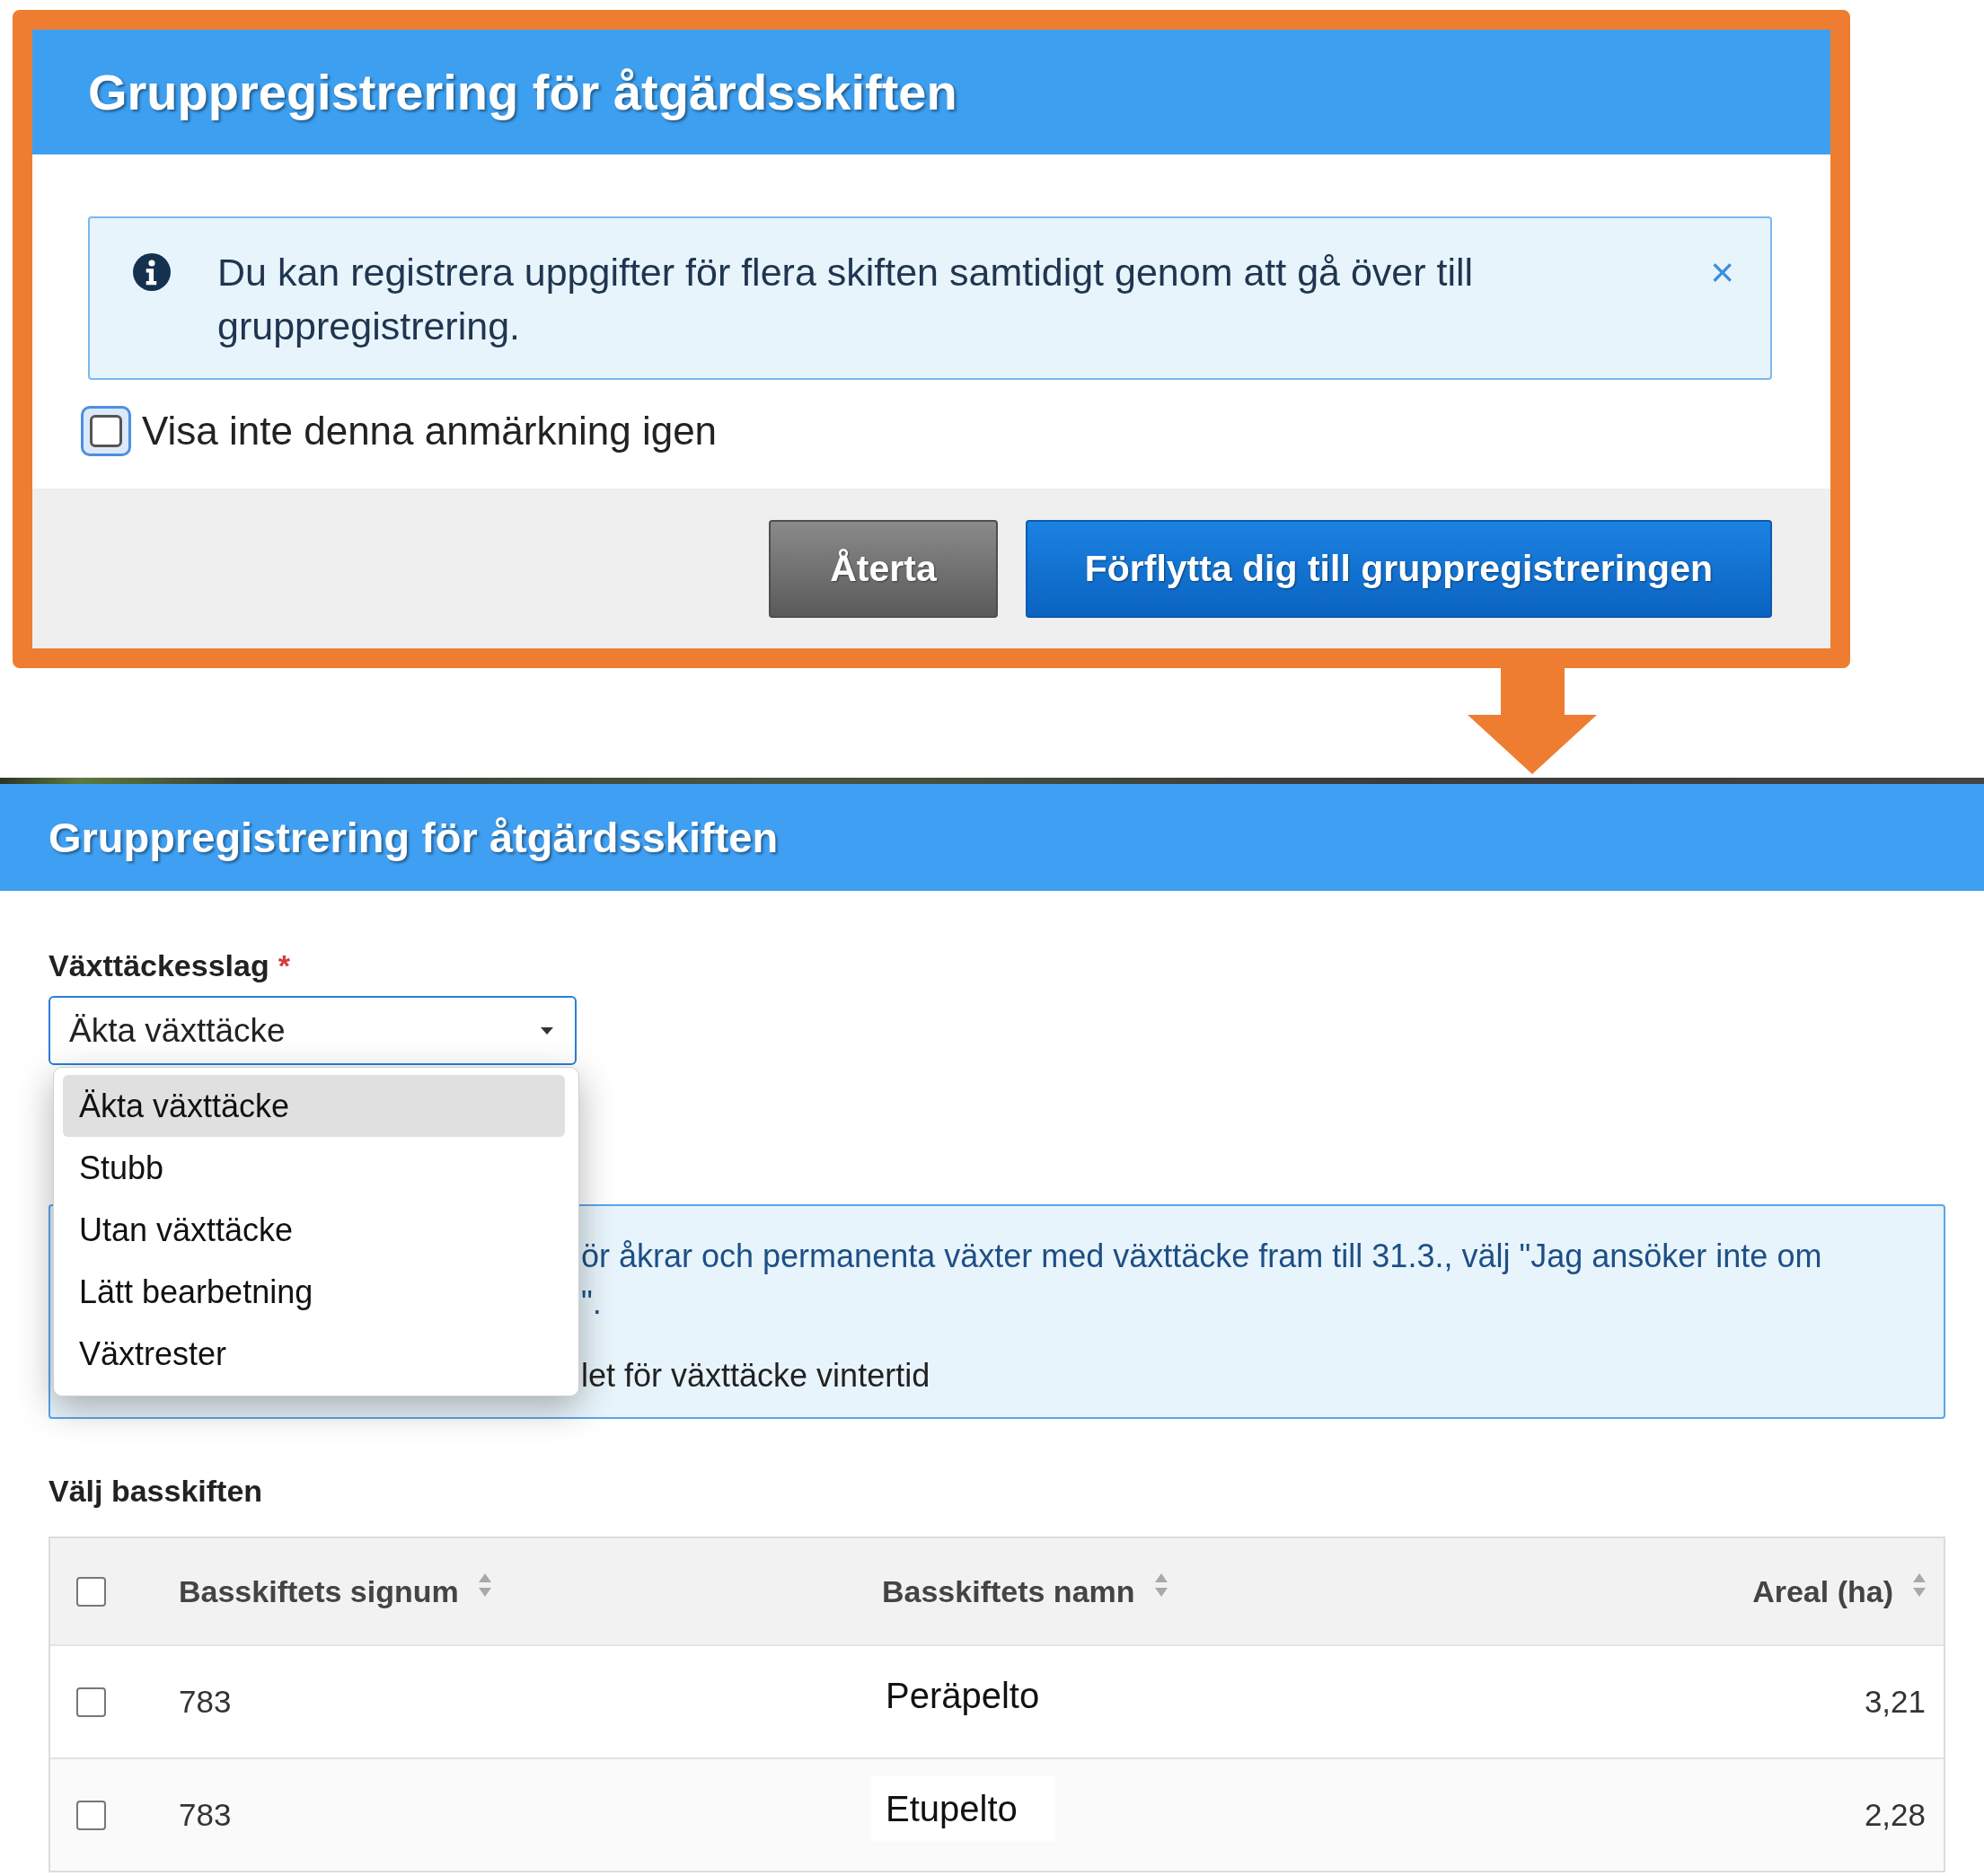  What do you see at coordinates (1398, 568) in the screenshot?
I see `proceed-button: Förflytta dig till gruppregistreringen` at bounding box center [1398, 568].